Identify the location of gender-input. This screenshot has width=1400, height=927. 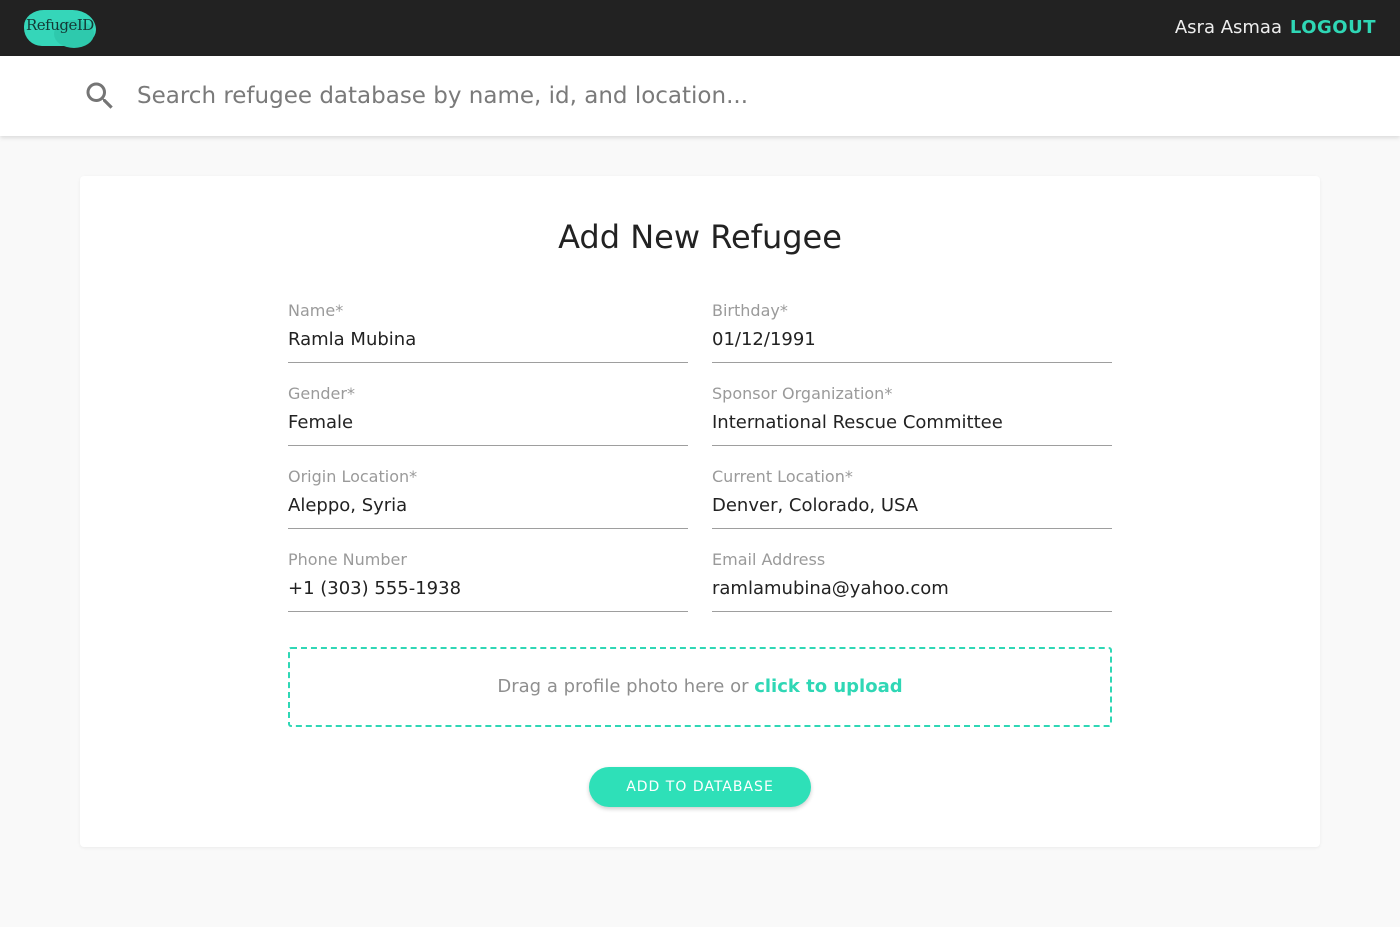
(488, 422).